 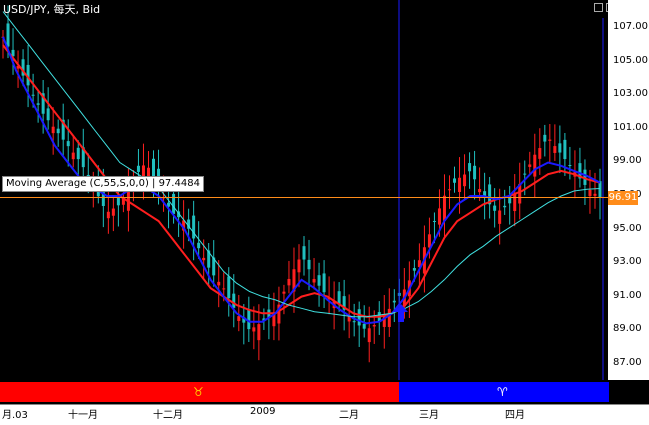 I want to click on time-tick-label: 十一月, so click(x=83, y=415).